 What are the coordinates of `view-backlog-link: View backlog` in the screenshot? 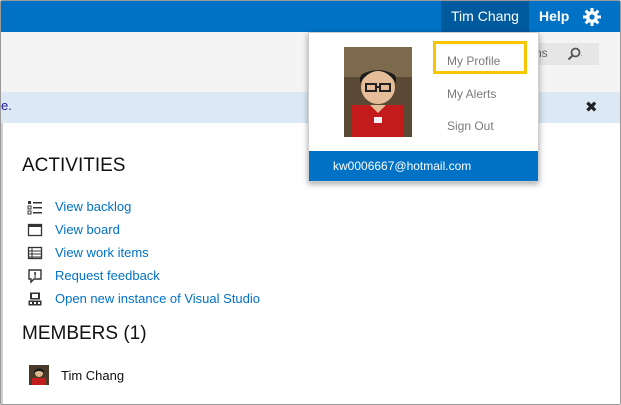 It's located at (93, 206).